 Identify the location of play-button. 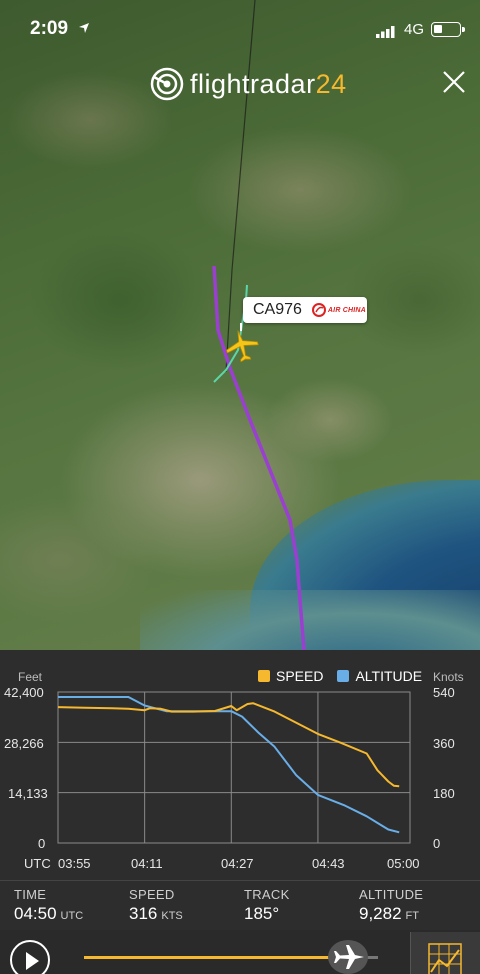
(30, 957).